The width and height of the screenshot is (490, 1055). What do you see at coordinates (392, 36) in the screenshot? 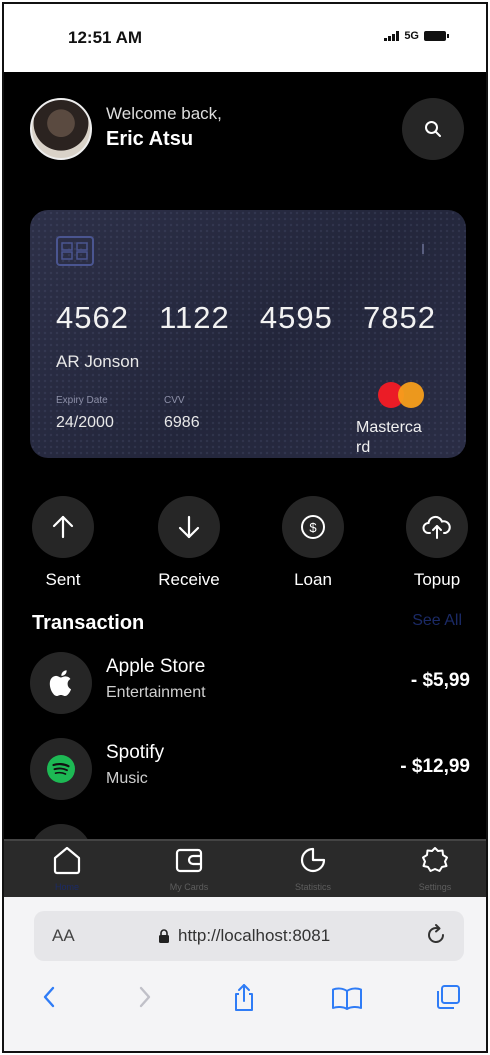
I see `signal-icon` at bounding box center [392, 36].